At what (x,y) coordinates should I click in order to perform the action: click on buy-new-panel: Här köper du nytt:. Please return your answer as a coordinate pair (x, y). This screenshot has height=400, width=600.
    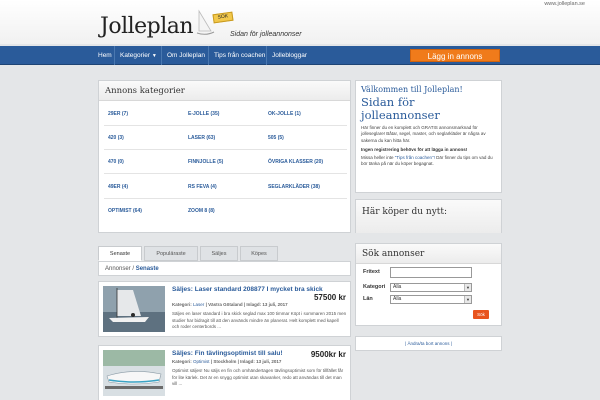
    Looking at the image, I should click on (428, 216).